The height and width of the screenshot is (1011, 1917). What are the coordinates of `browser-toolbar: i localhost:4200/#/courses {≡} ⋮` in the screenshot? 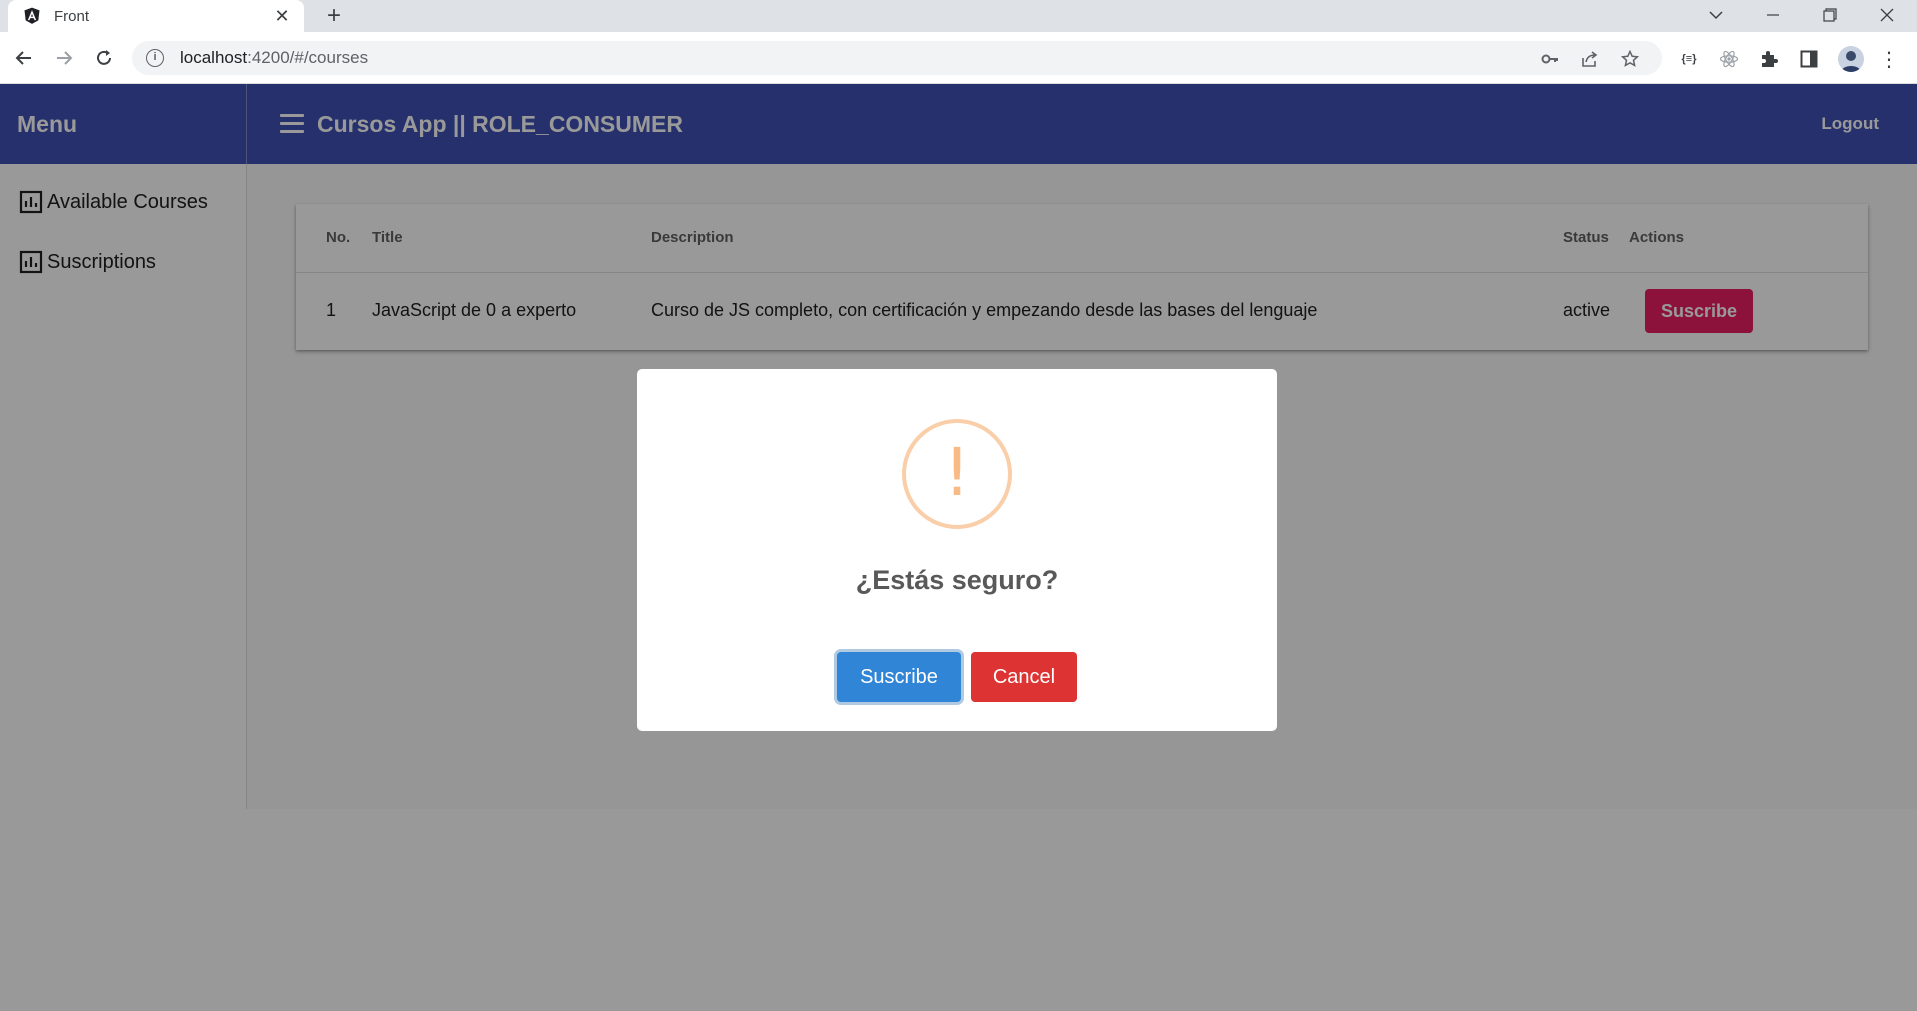 It's located at (958, 58).